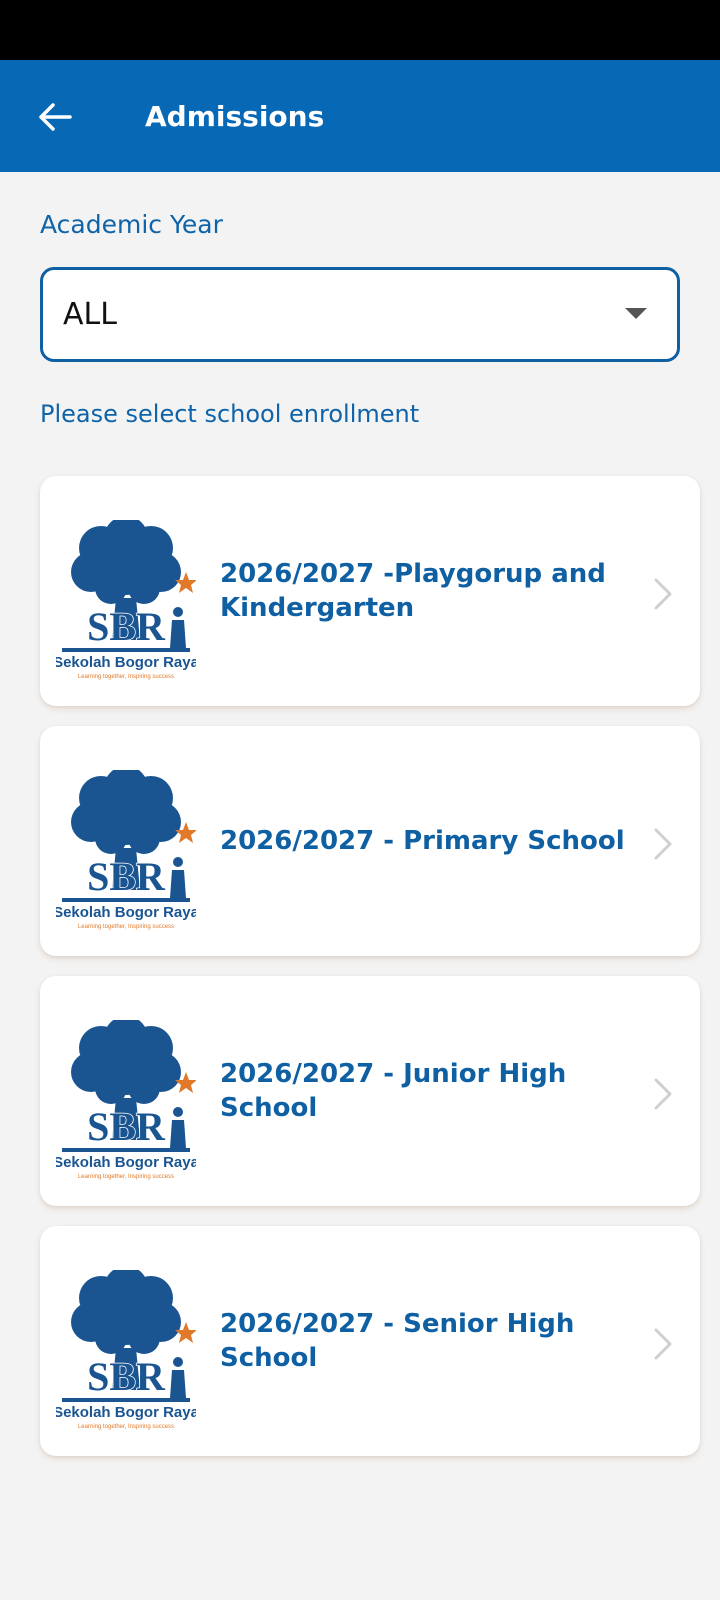  I want to click on academic-year-select: ALL, so click(360, 314).